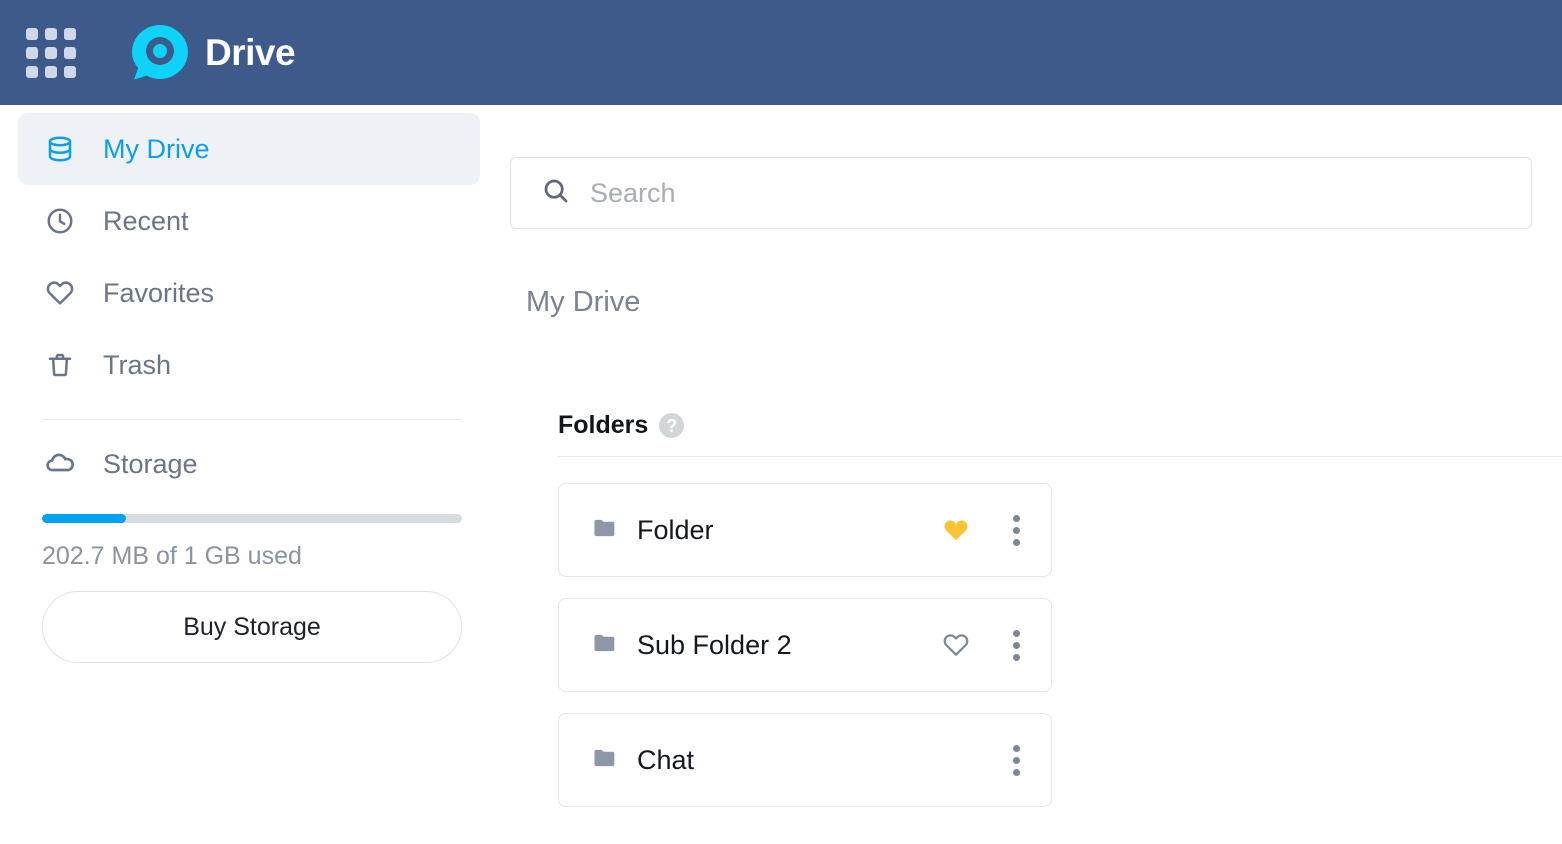  Describe the element at coordinates (249, 293) in the screenshot. I see `sidebar-item-favorites: Favorites` at that location.